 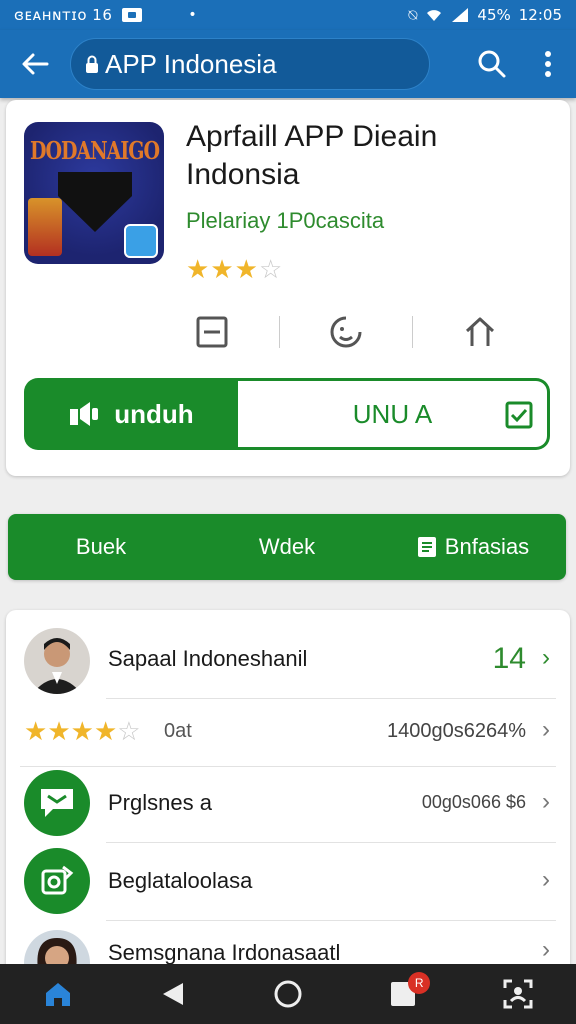 What do you see at coordinates (494, 15) in the screenshot?
I see `battery-level: 45%` at bounding box center [494, 15].